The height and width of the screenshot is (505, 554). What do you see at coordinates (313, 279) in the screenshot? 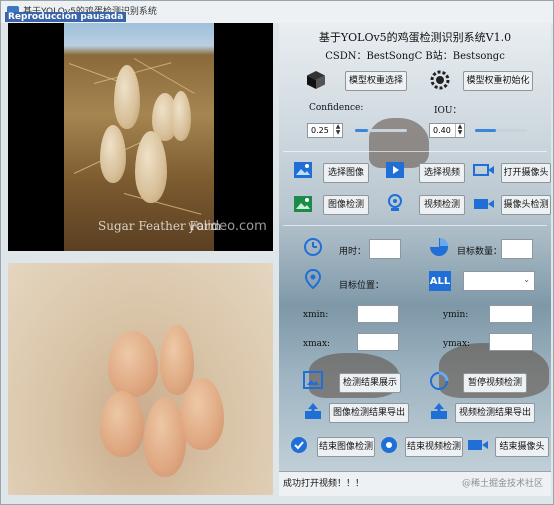
I see `location-pin-icon` at bounding box center [313, 279].